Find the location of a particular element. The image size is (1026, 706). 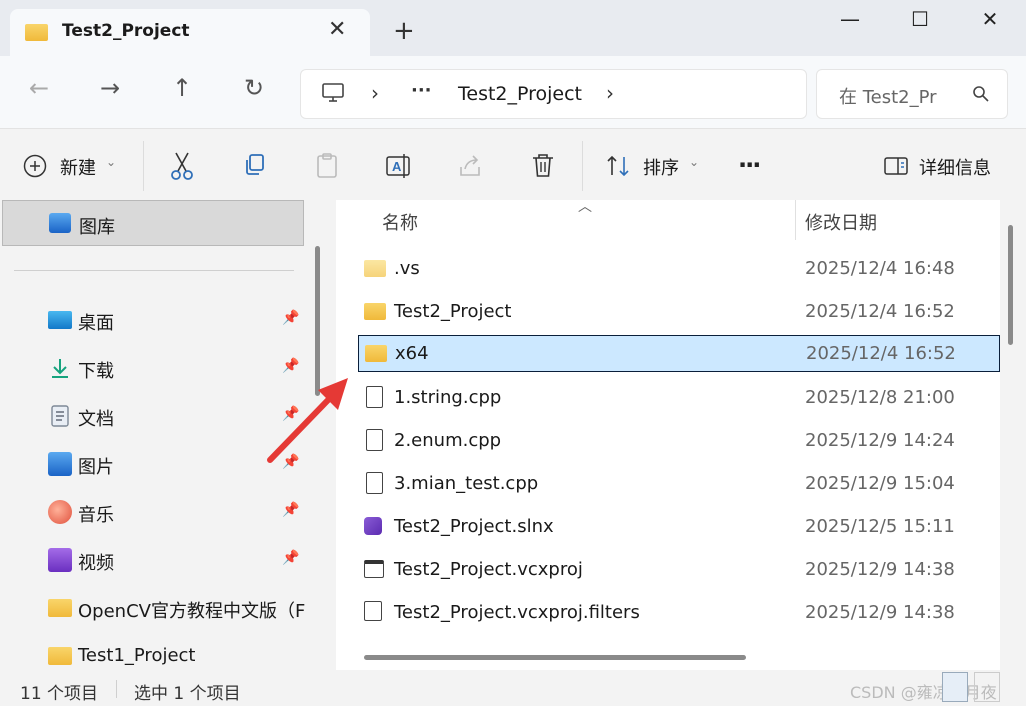

cut-icon is located at coordinates (182, 166).